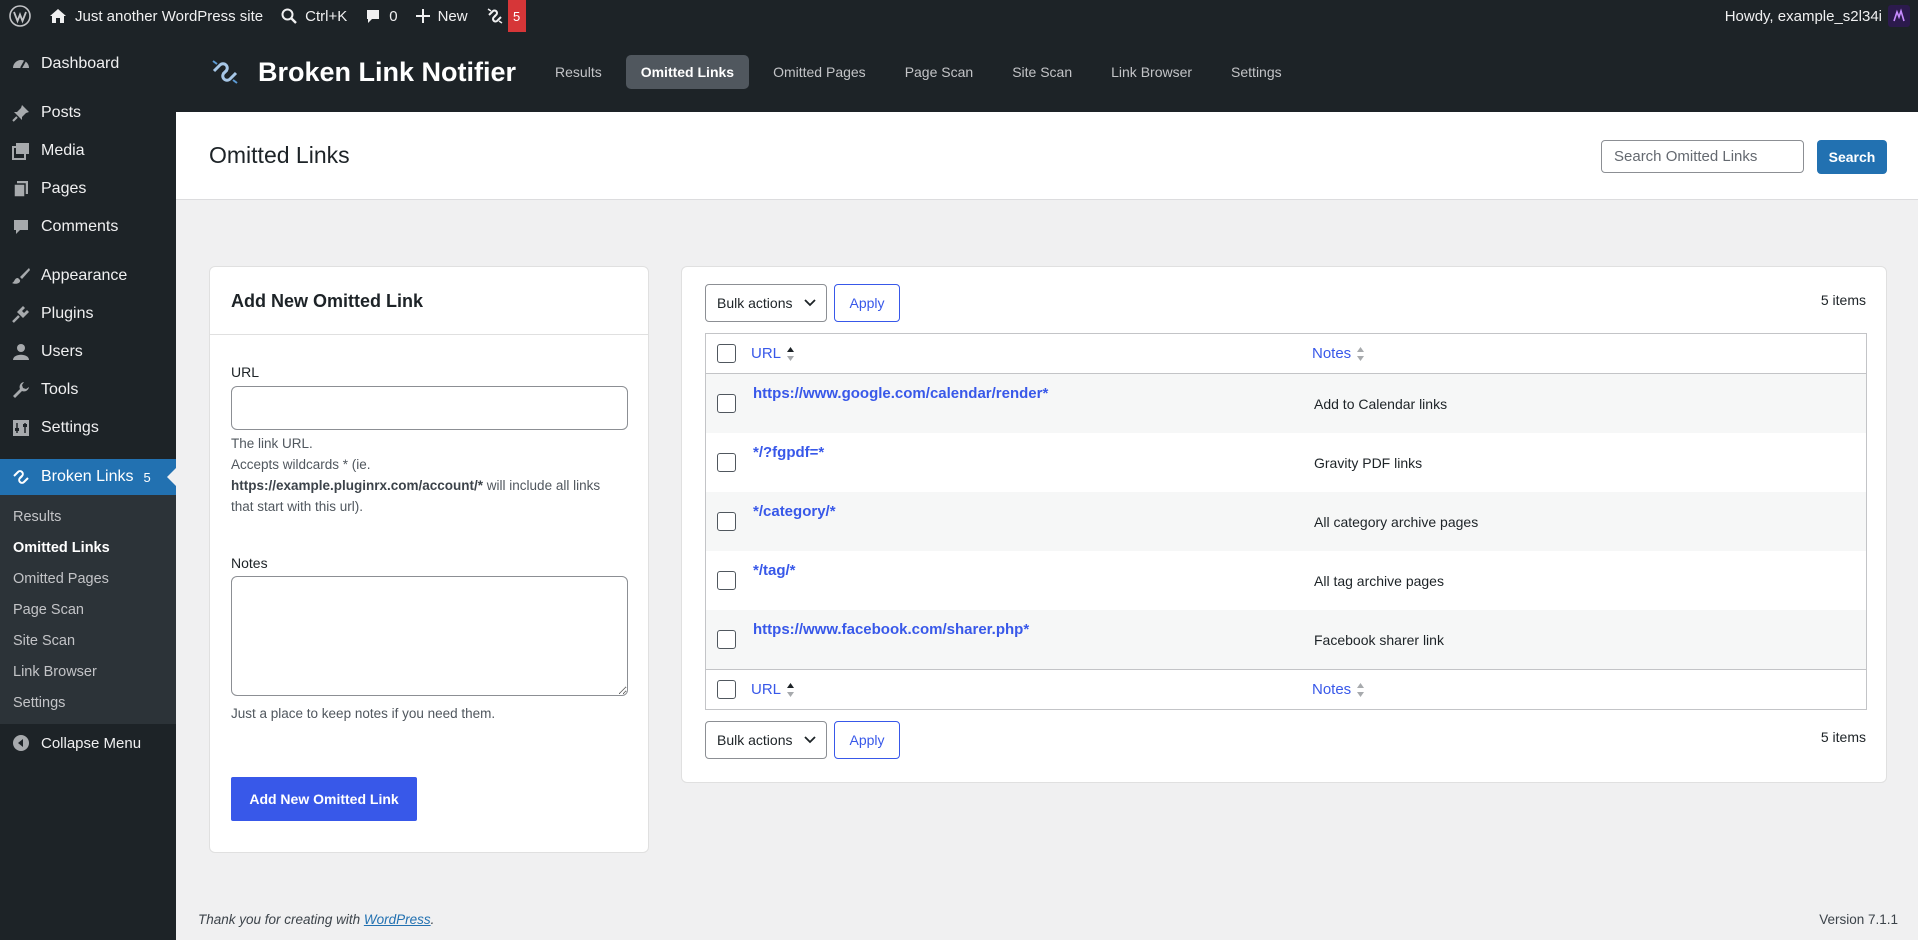  Describe the element at coordinates (867, 303) in the screenshot. I see `apply-button: Apply` at that location.